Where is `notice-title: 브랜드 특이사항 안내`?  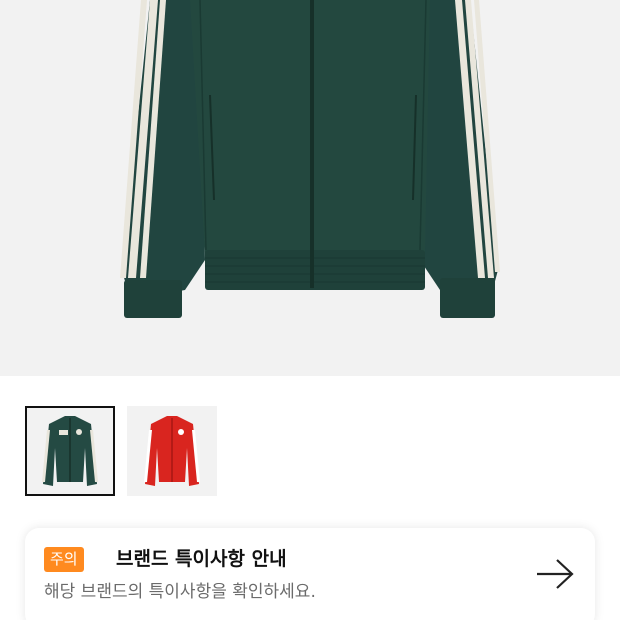 notice-title: 브랜드 특이사항 안내 is located at coordinates (201, 559).